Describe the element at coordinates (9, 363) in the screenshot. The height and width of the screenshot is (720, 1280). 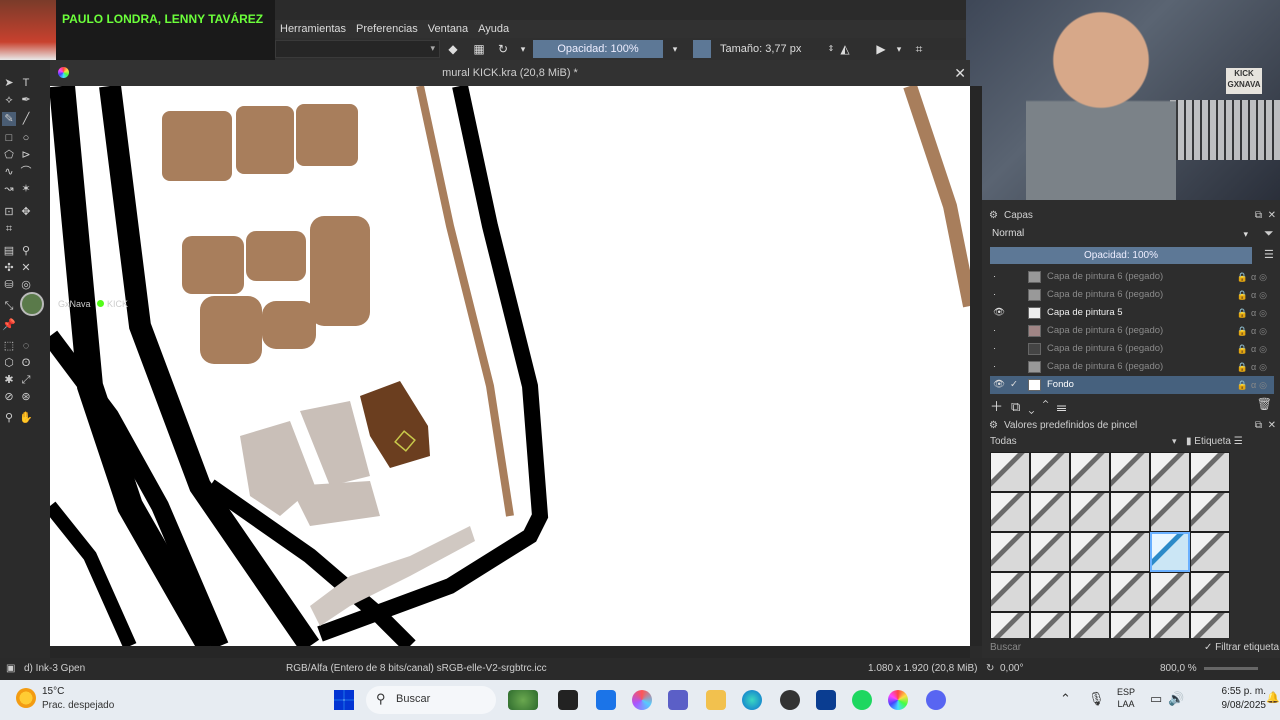
I see `polygon-select-icon: ⬡` at that location.